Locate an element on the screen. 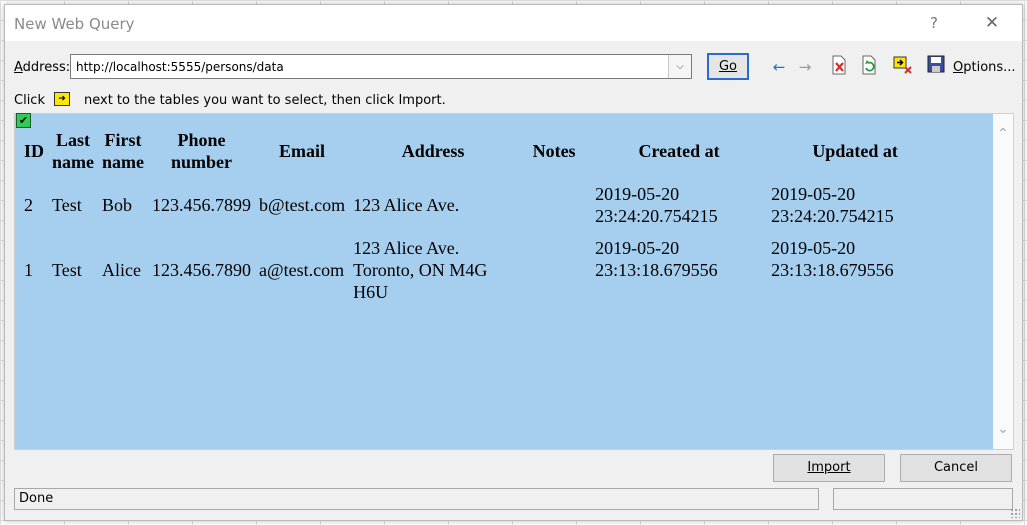 The width and height of the screenshot is (1027, 525). cell-first-name: Bob is located at coordinates (117, 205).